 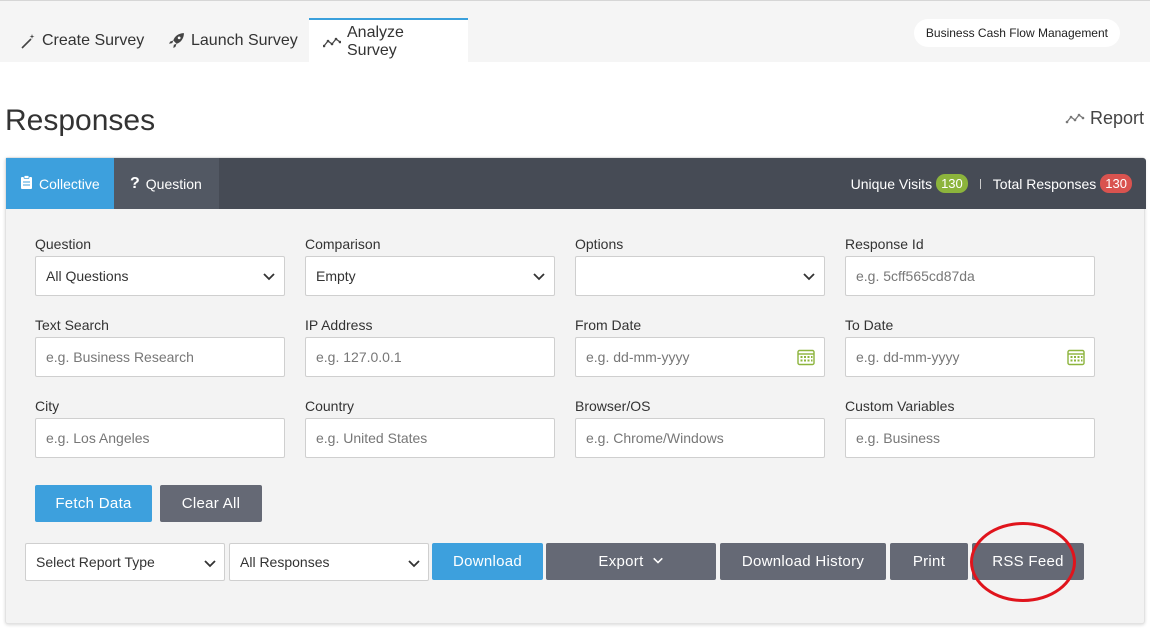 I want to click on response-stats: Unique Visits 130 Total Responses 130, so click(x=991, y=183).